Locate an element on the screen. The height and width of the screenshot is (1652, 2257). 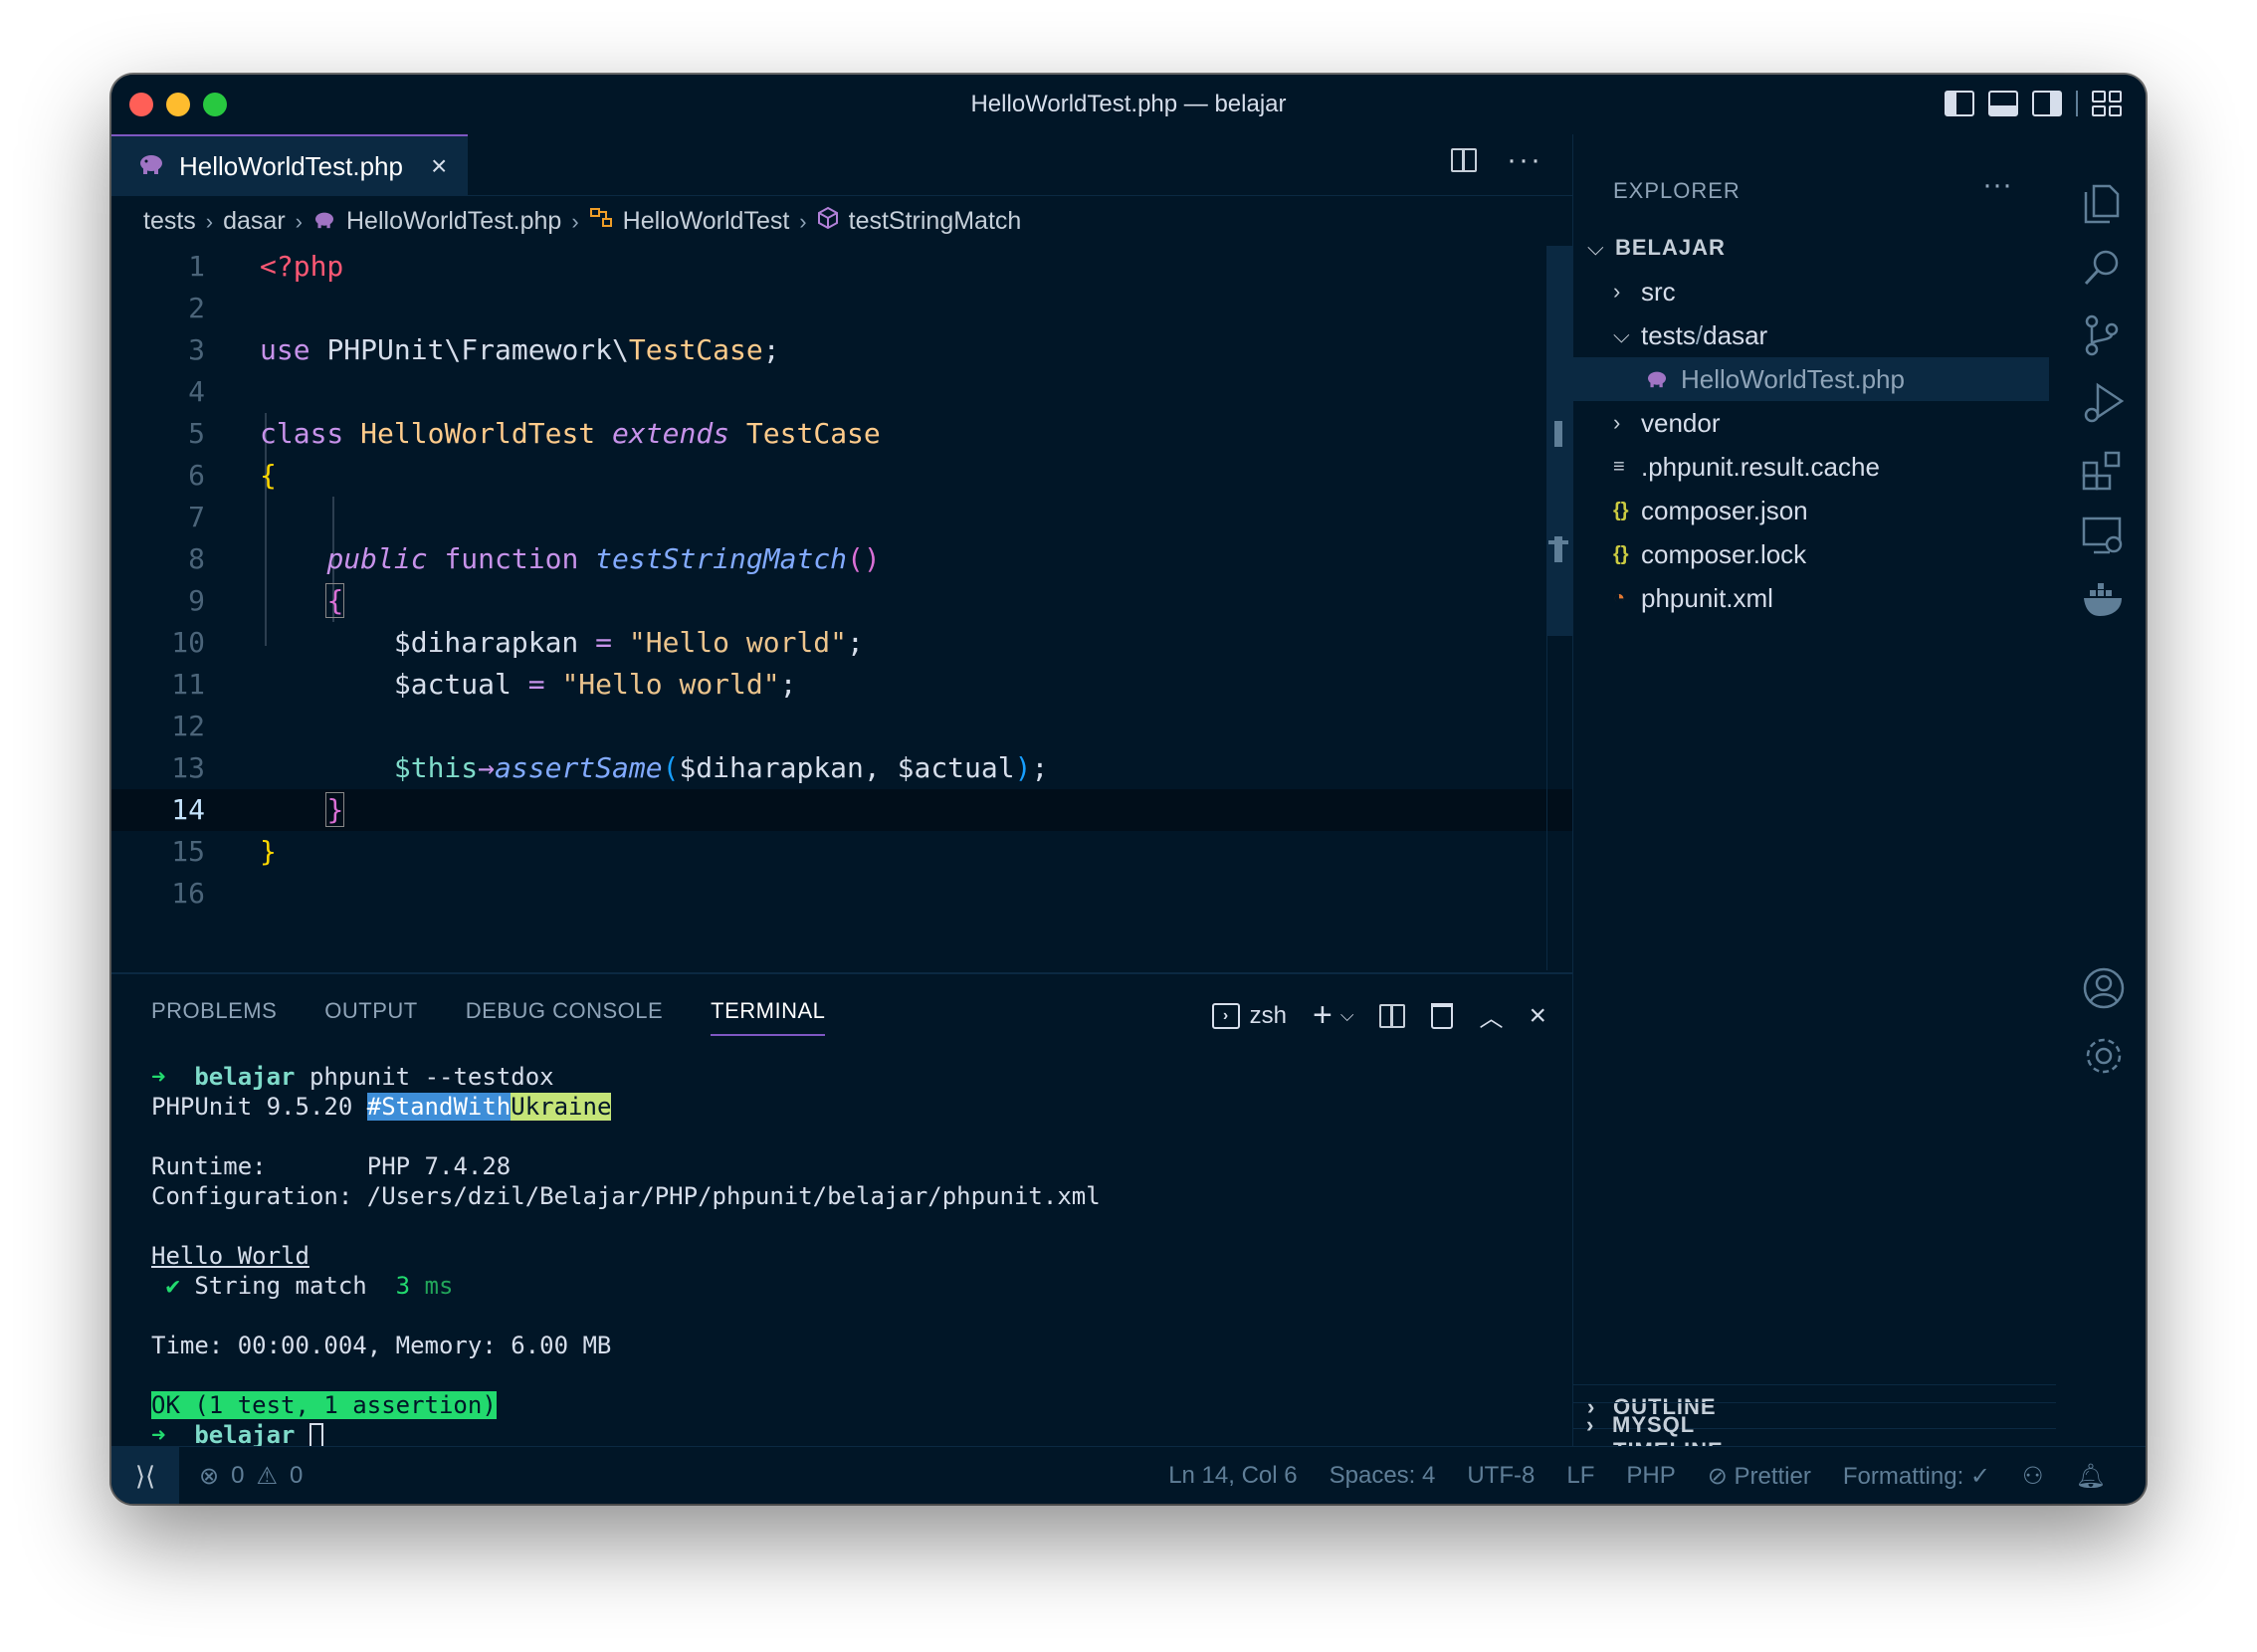
tab-label: HelloWorldTest.php is located at coordinates (291, 165).